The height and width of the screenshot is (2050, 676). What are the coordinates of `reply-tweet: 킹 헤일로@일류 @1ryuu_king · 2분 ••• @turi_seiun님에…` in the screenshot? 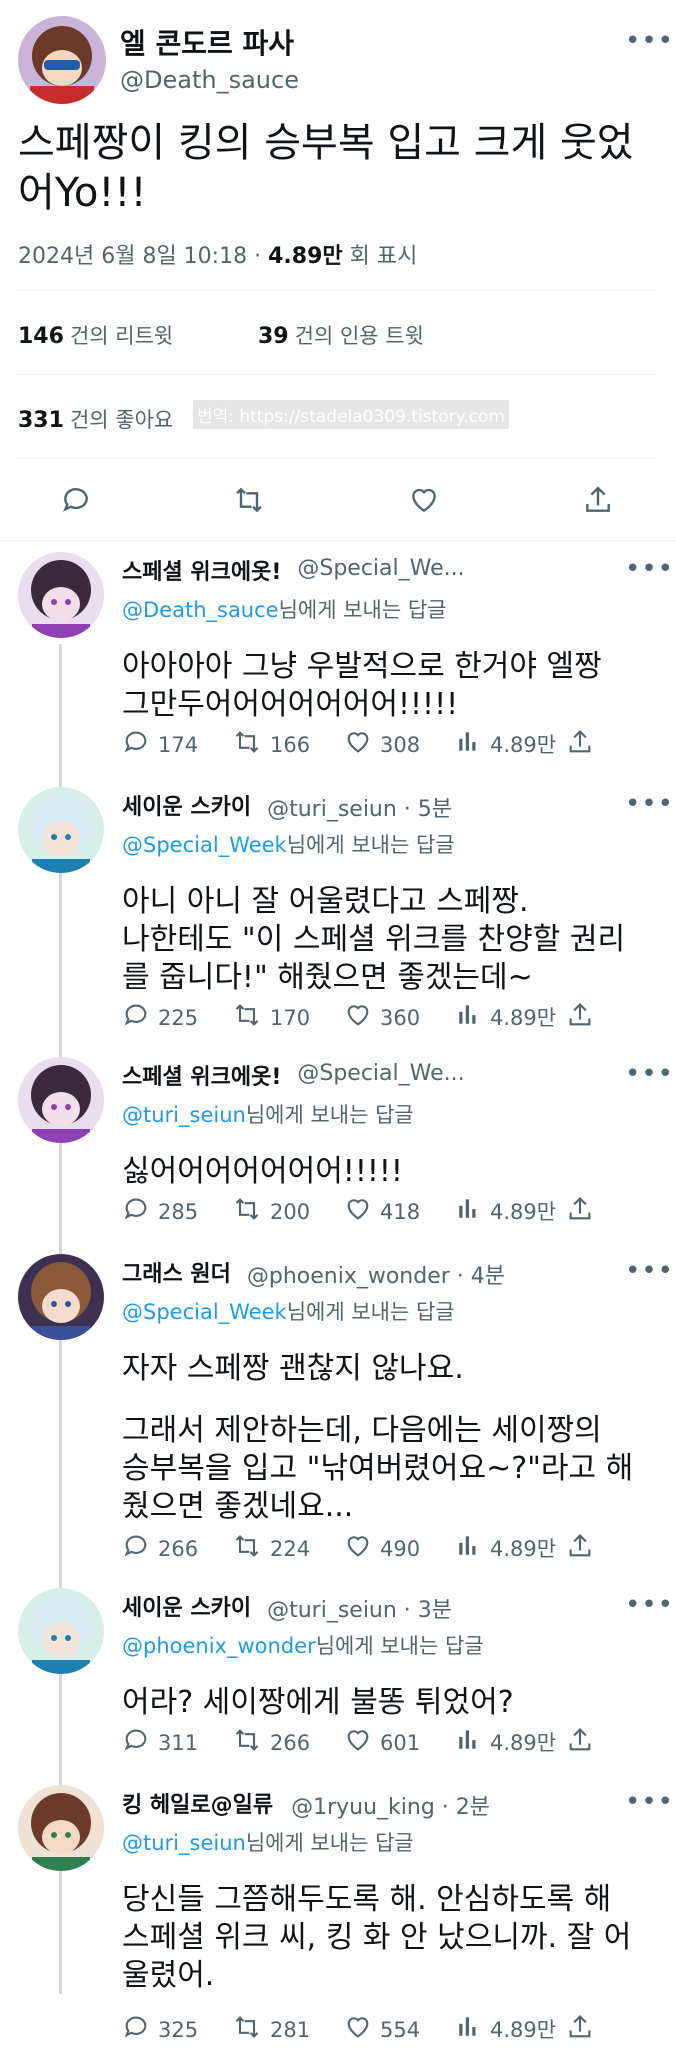 It's located at (338, 1913).